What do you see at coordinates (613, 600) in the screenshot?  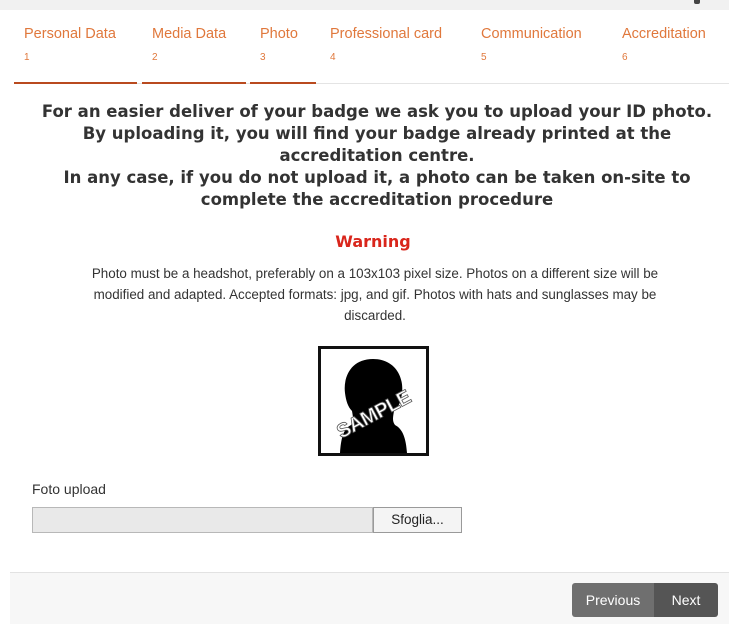 I see `previous-button: Previous` at bounding box center [613, 600].